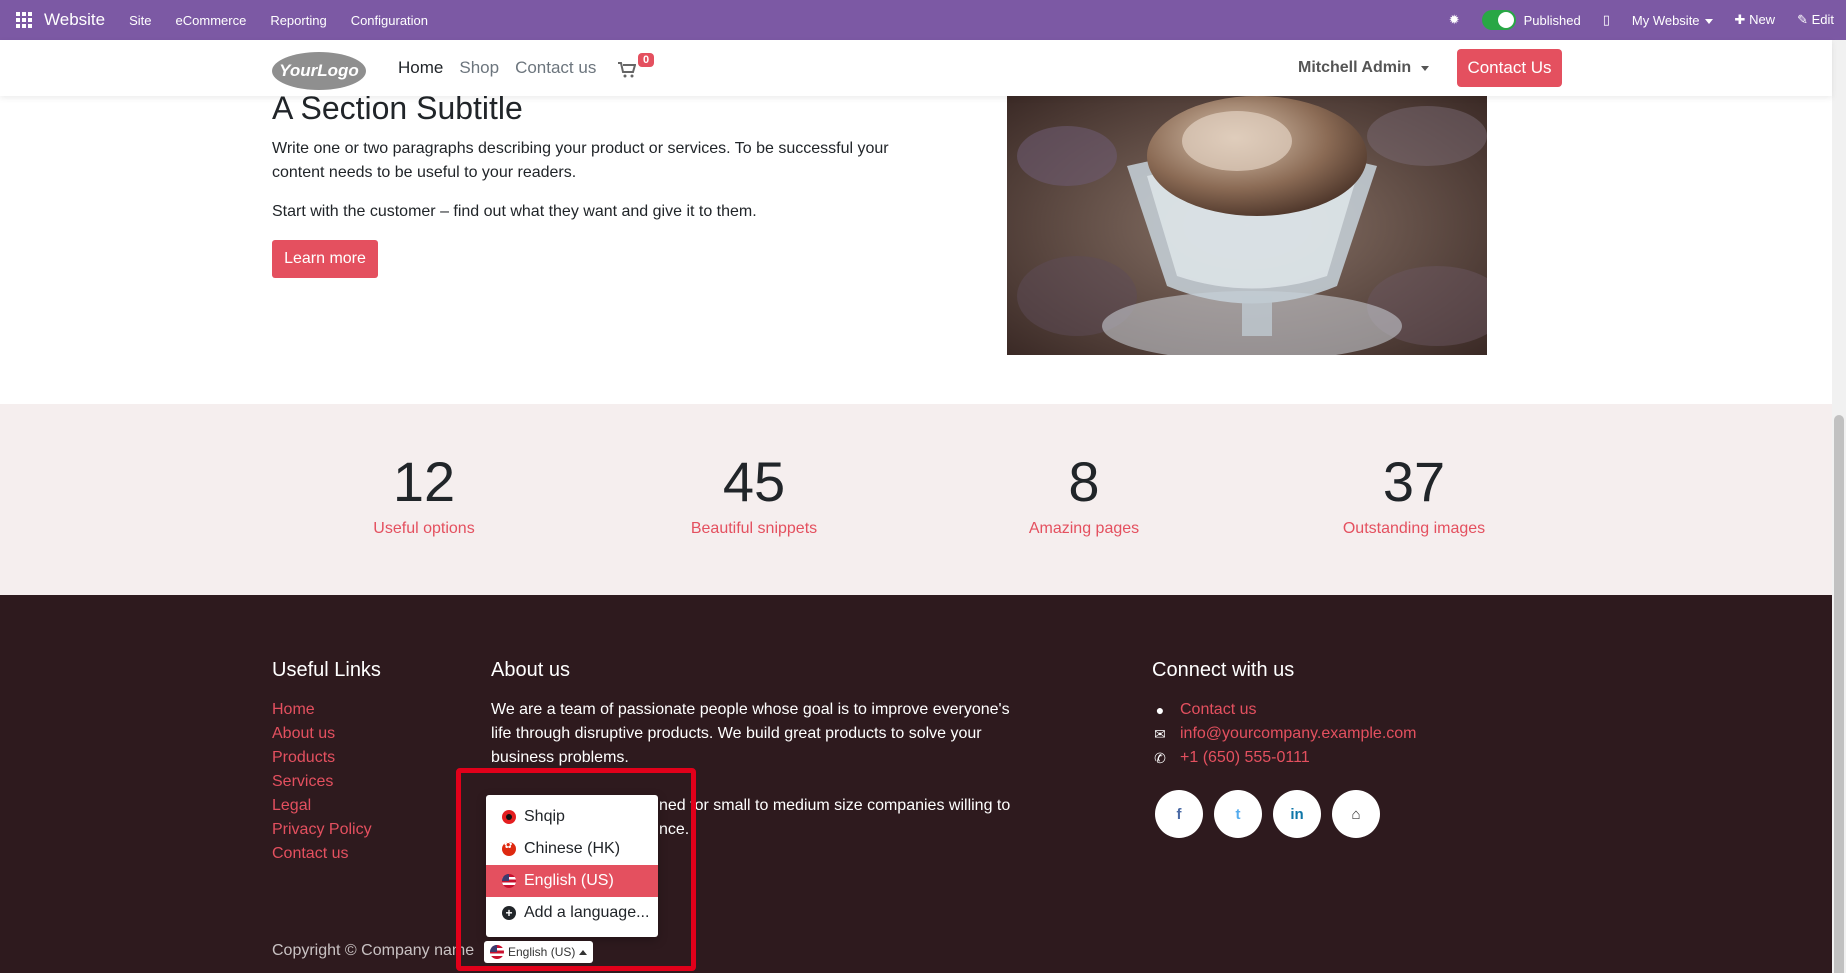  Describe the element at coordinates (1498, 20) in the screenshot. I see `toggle-switch` at that location.